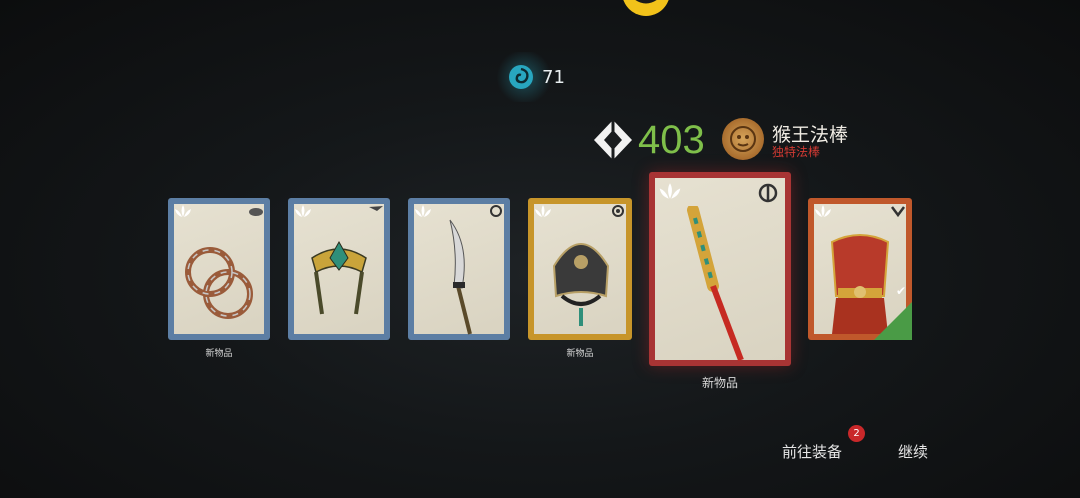 The height and width of the screenshot is (498, 1080). I want to click on gear-score-icon, so click(613, 140).